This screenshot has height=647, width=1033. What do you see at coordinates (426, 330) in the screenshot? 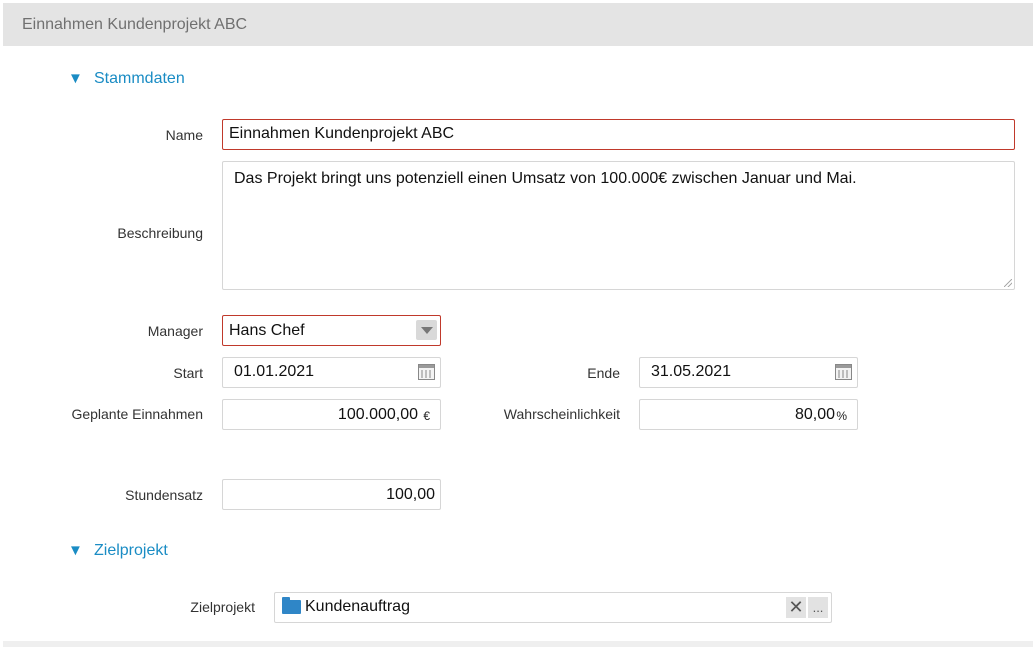
I see `chevron-down-icon` at bounding box center [426, 330].